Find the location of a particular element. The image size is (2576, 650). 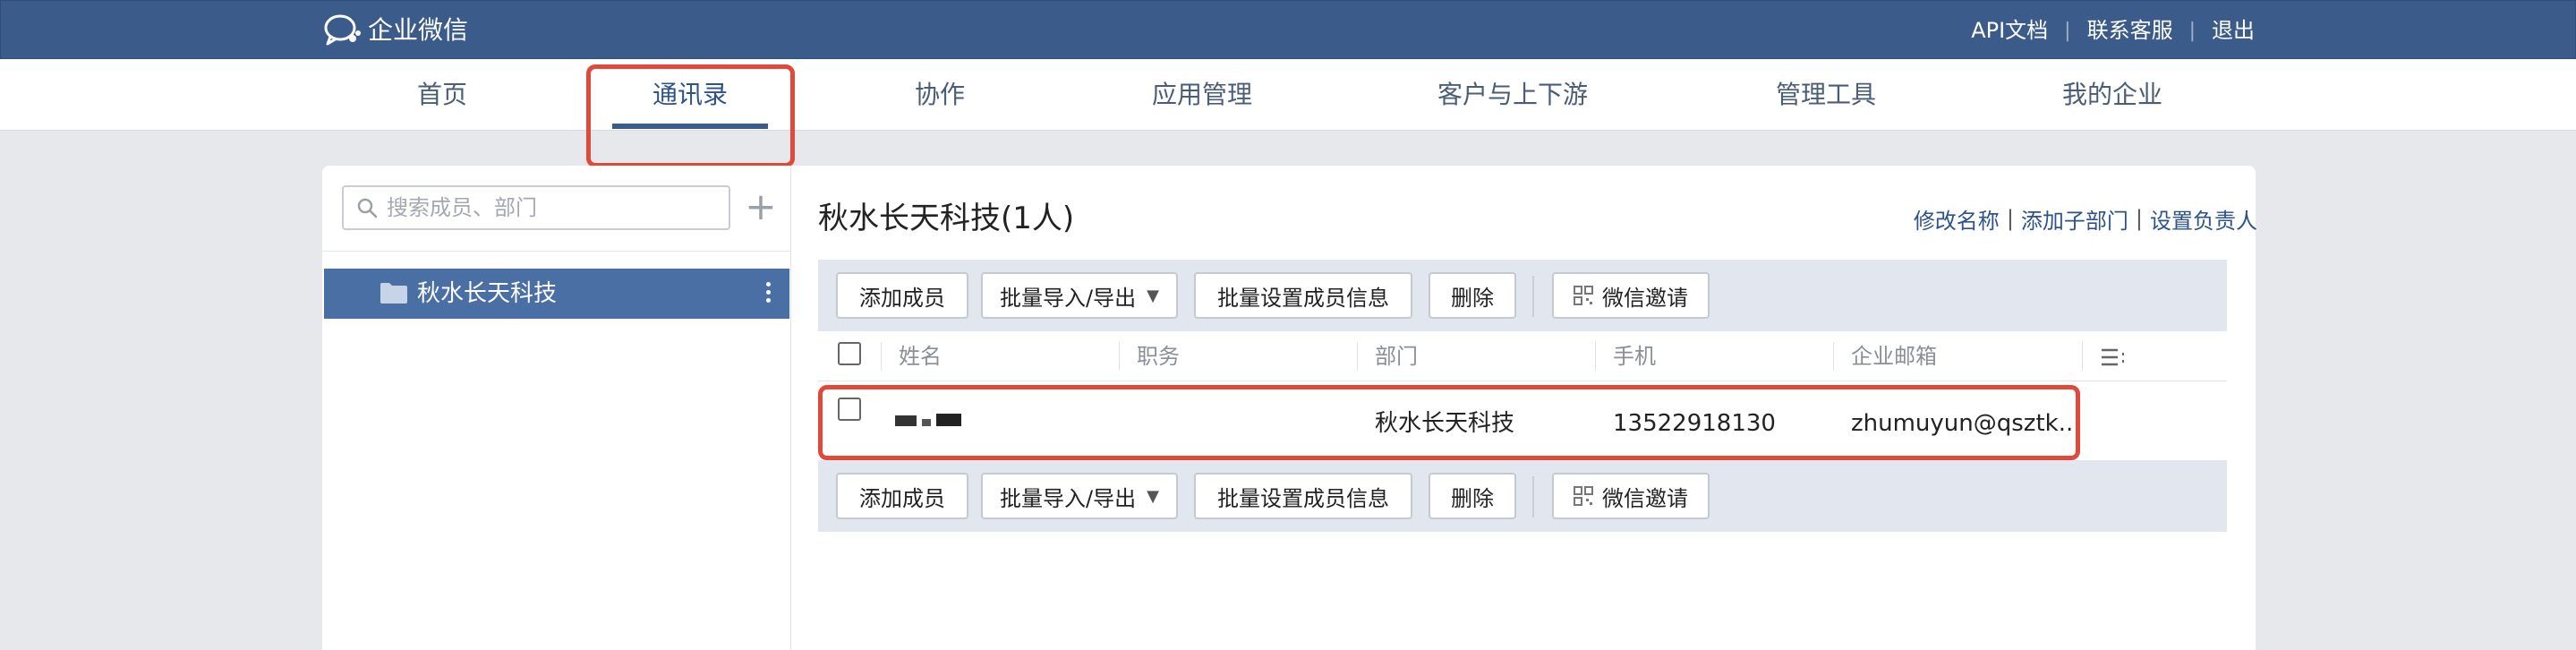

tab-home: 首页 is located at coordinates (442, 95).